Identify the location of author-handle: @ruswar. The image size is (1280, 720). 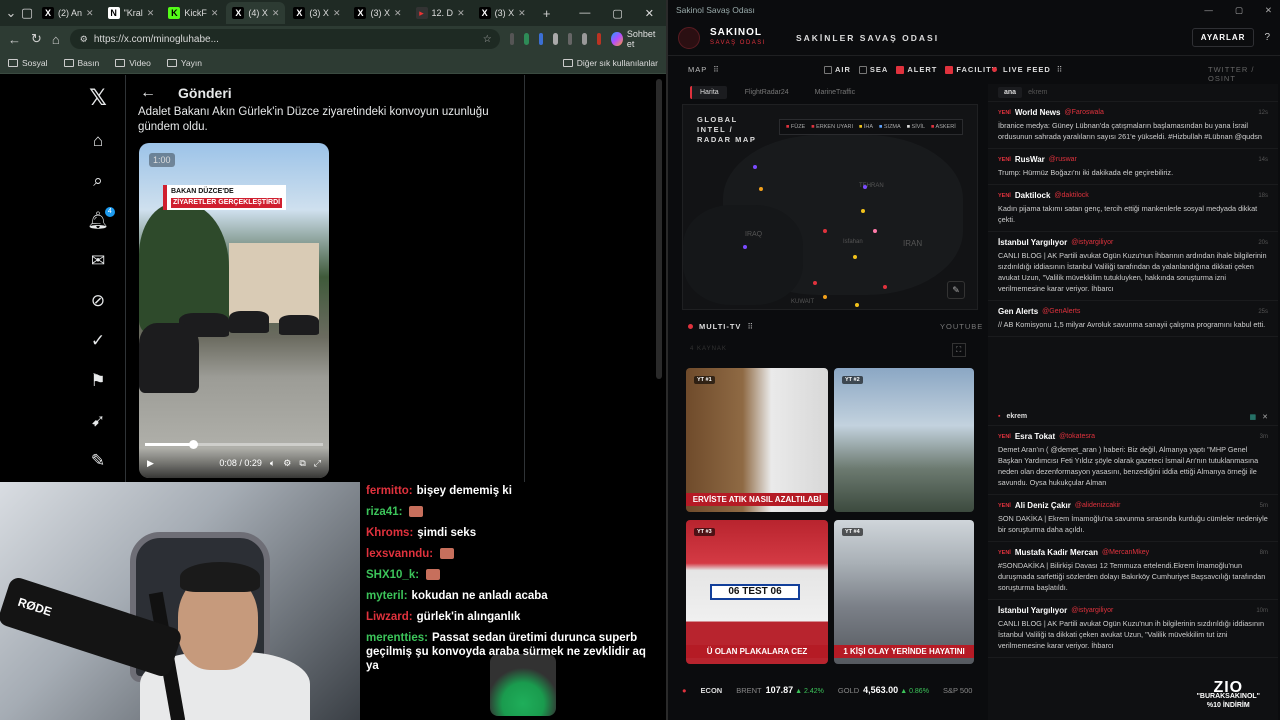
(1063, 159).